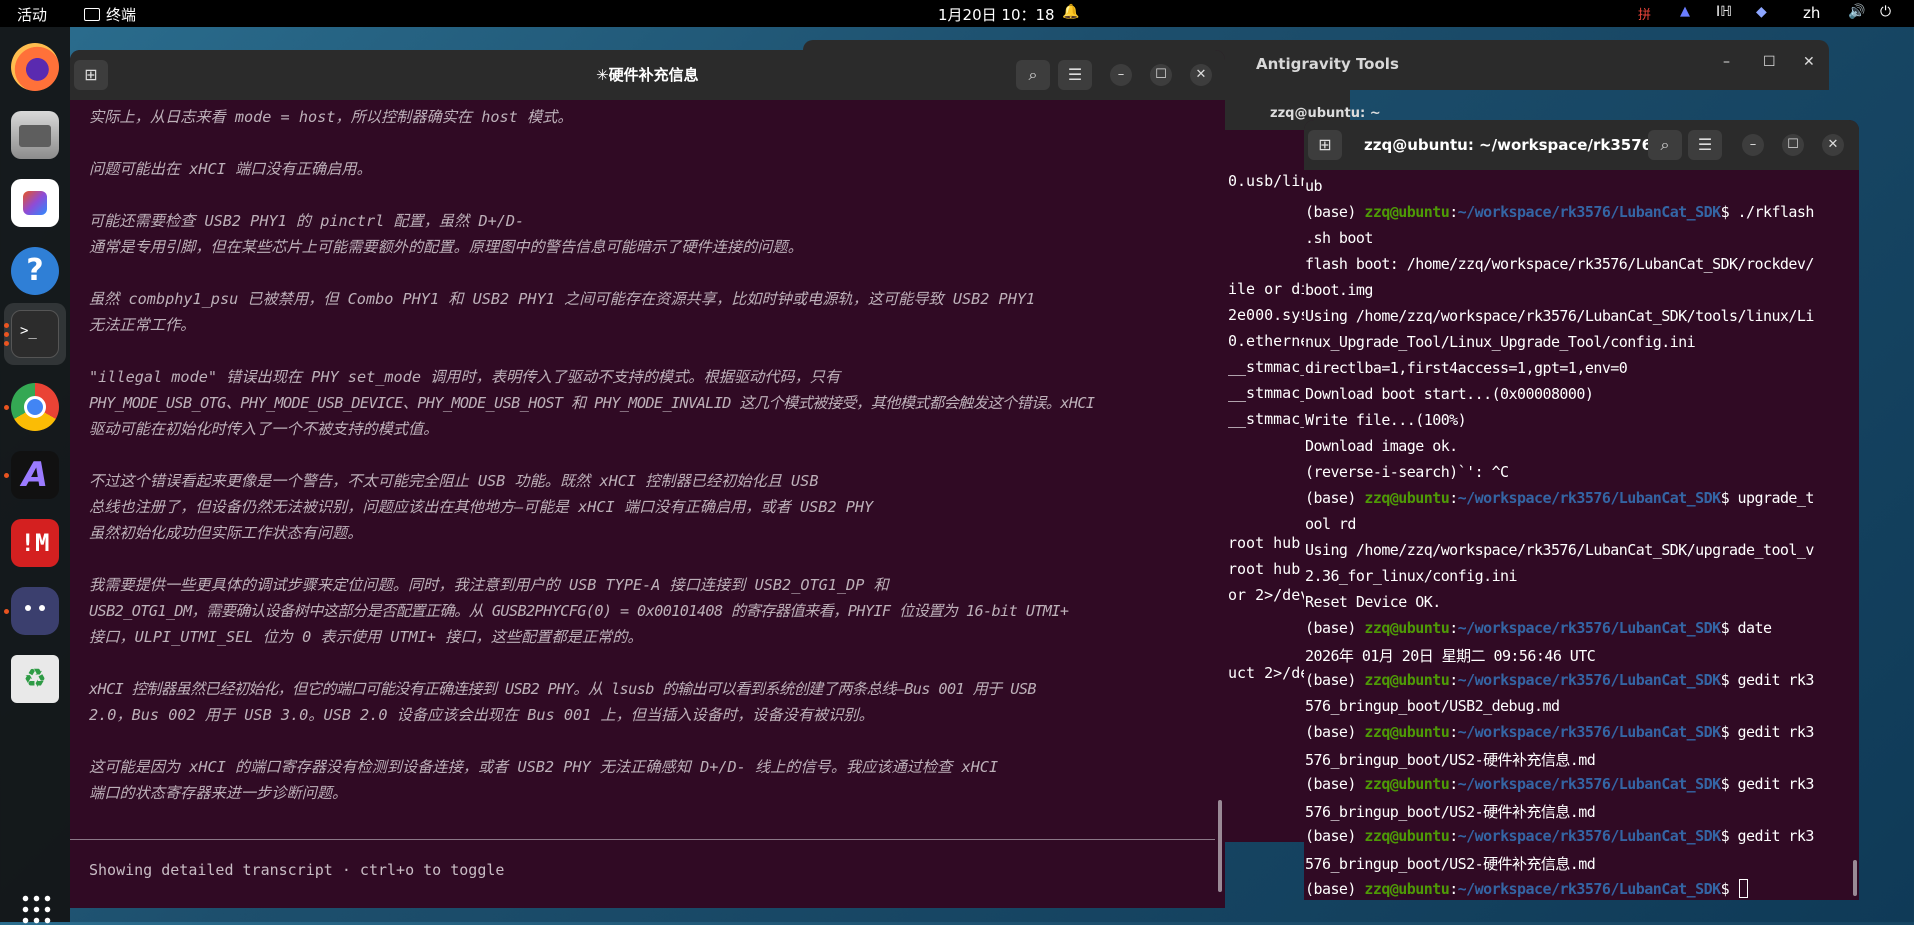 This screenshot has width=1914, height=925. Describe the element at coordinates (1724, 12) in the screenshot. I see `tray-keyboard-icon: Iℍ` at that location.